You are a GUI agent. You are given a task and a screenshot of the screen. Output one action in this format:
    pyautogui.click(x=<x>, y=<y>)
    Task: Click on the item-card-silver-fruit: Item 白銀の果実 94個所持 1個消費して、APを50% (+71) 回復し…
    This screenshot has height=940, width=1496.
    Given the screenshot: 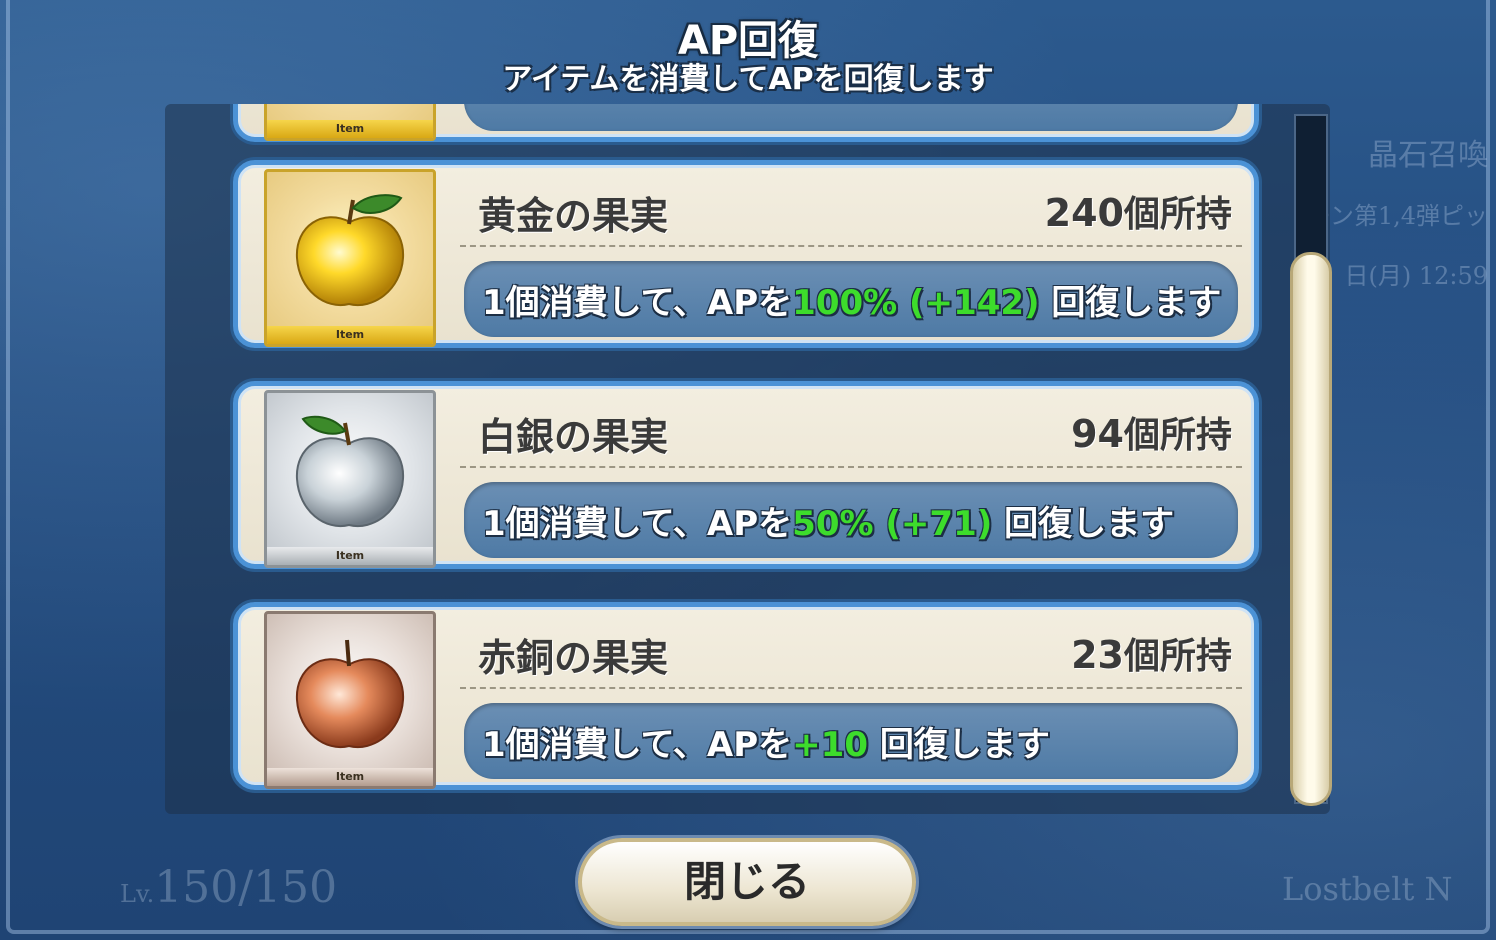 What is the action you would take?
    pyautogui.click(x=746, y=475)
    